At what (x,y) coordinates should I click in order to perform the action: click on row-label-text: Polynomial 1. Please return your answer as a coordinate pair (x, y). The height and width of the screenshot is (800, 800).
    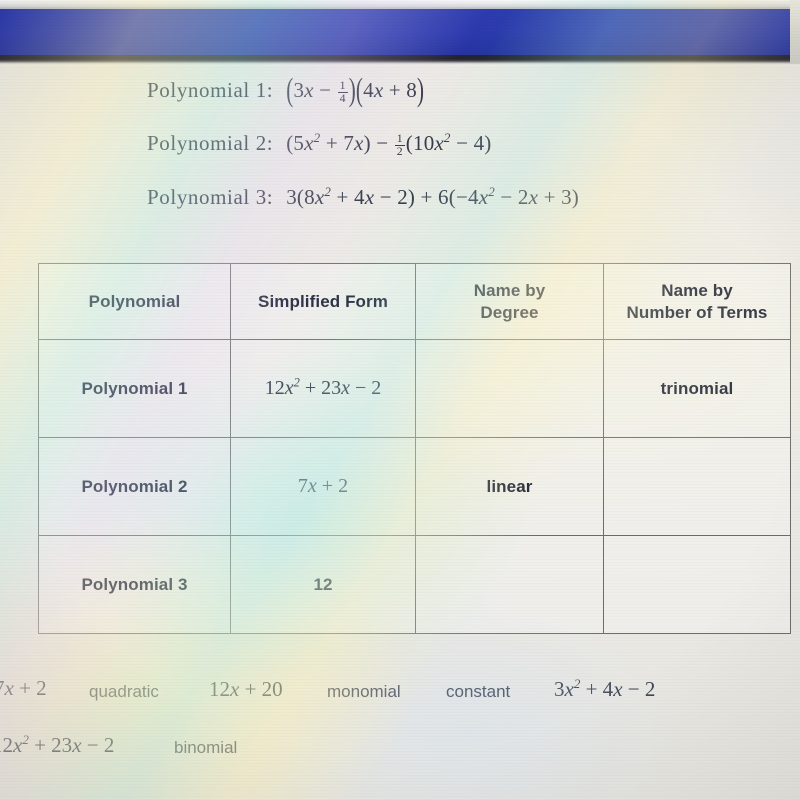
    Looking at the image, I should click on (134, 388).